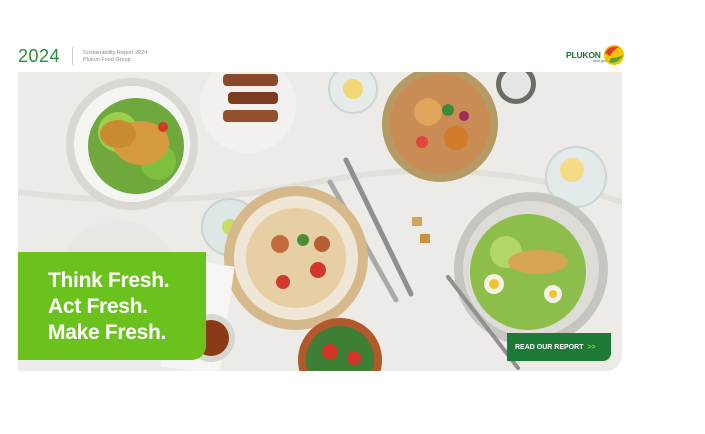 The image size is (705, 434). Describe the element at coordinates (72, 56) in the screenshot. I see `header-divider` at that location.